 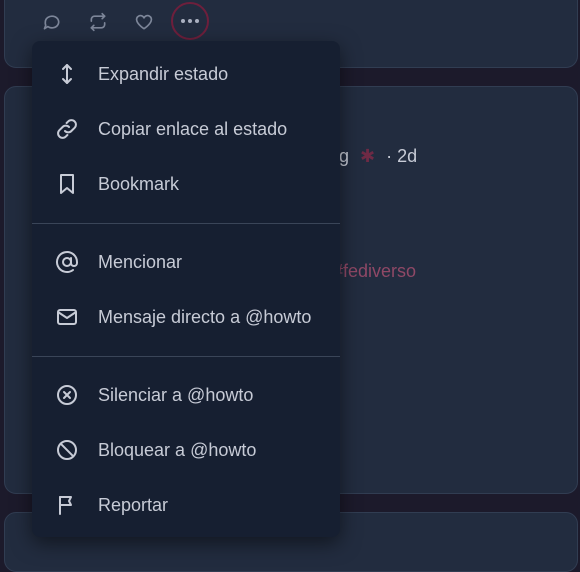 I want to click on flag-icon, so click(x=67, y=505).